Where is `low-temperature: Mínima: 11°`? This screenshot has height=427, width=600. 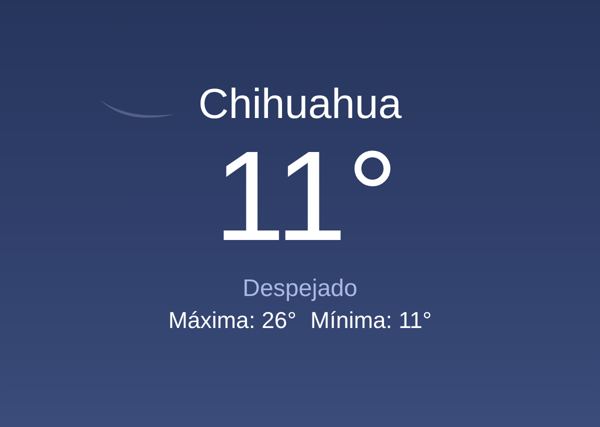
low-temperature: Mínima: 11° is located at coordinates (371, 320).